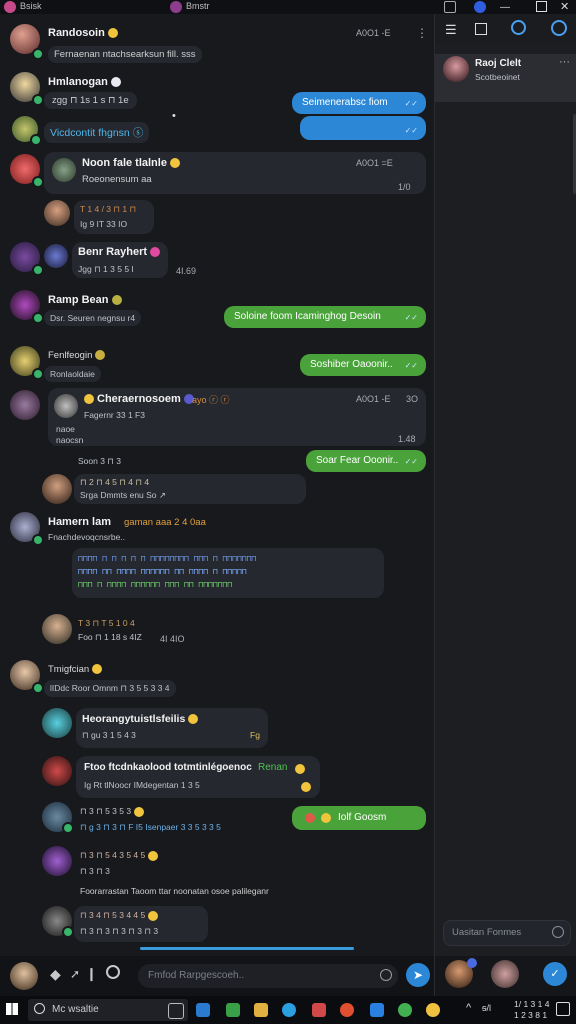  I want to click on tray-text: ᵴ/l, so click(486, 1008).